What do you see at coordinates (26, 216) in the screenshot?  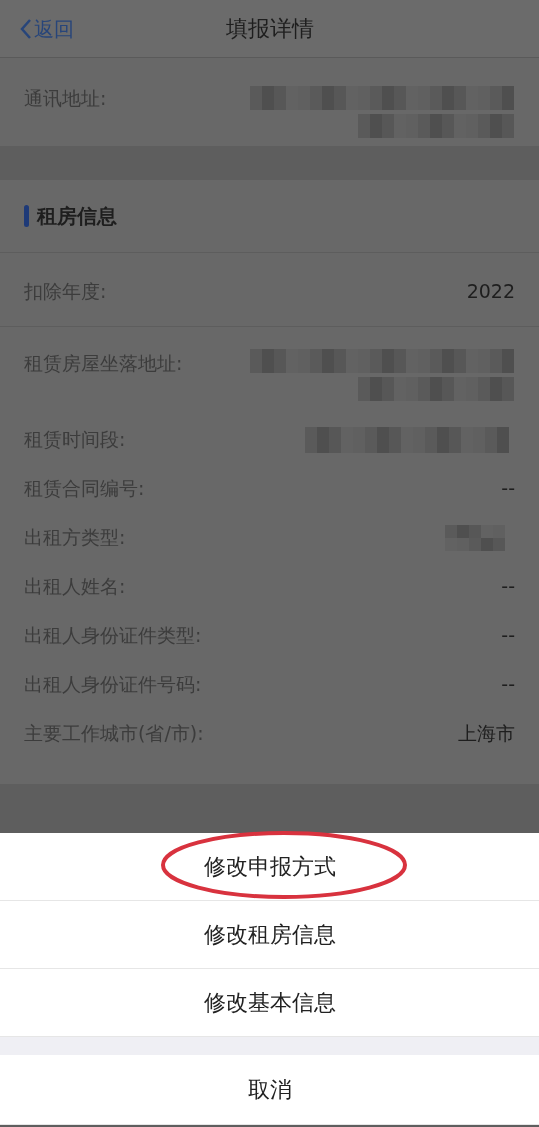 I see `section-marker` at bounding box center [26, 216].